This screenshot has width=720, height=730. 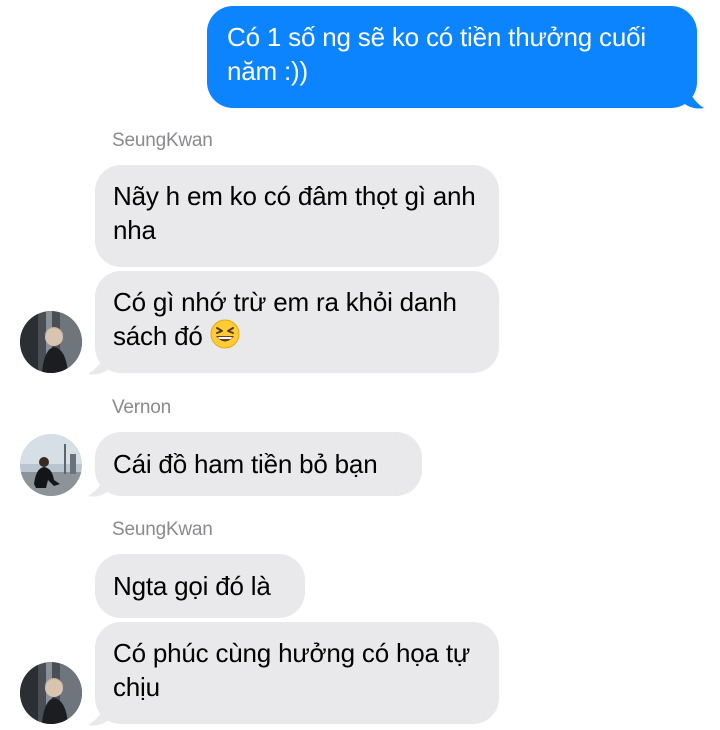 I want to click on message-text: Có gì nhớ trừ em ra khỏi danh sách đó, so click(x=285, y=319).